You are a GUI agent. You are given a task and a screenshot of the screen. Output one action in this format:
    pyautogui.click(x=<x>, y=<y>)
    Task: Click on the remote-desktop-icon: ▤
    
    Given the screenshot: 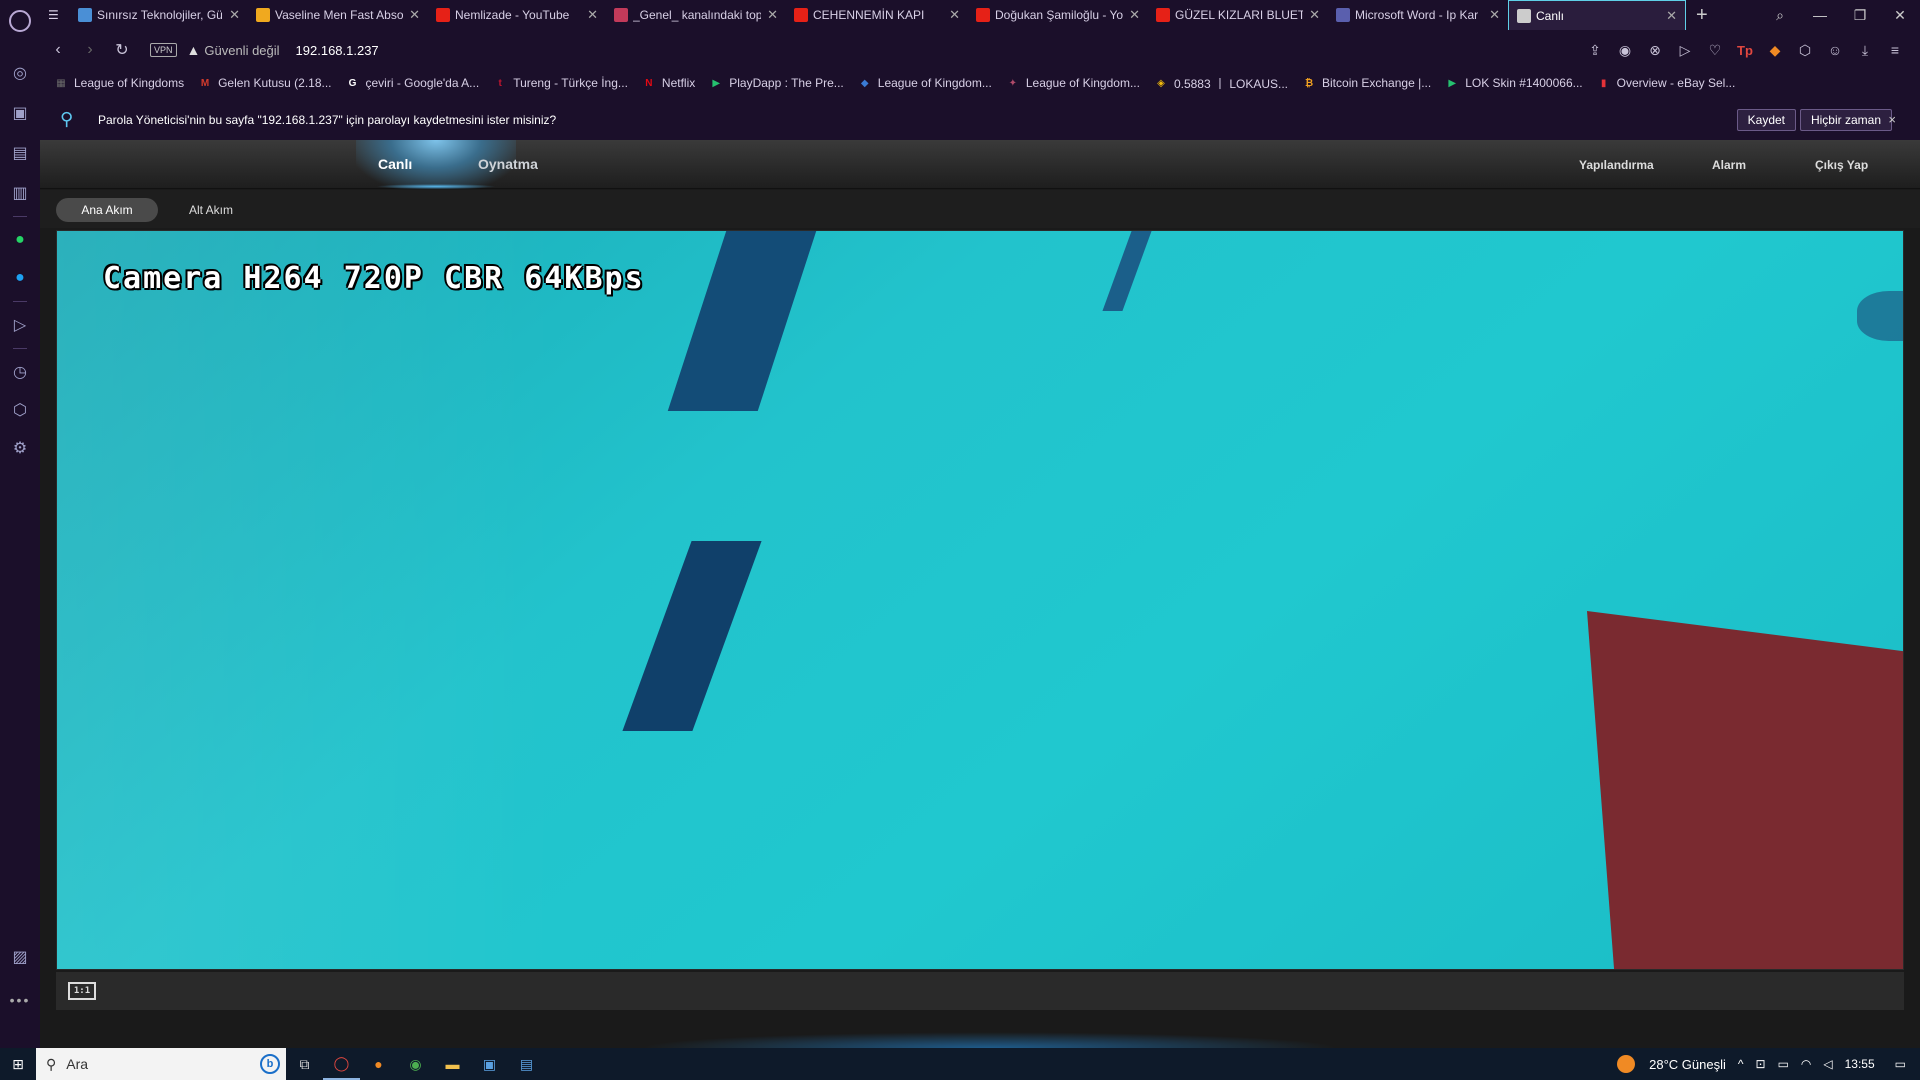 What is the action you would take?
    pyautogui.click(x=526, y=1064)
    